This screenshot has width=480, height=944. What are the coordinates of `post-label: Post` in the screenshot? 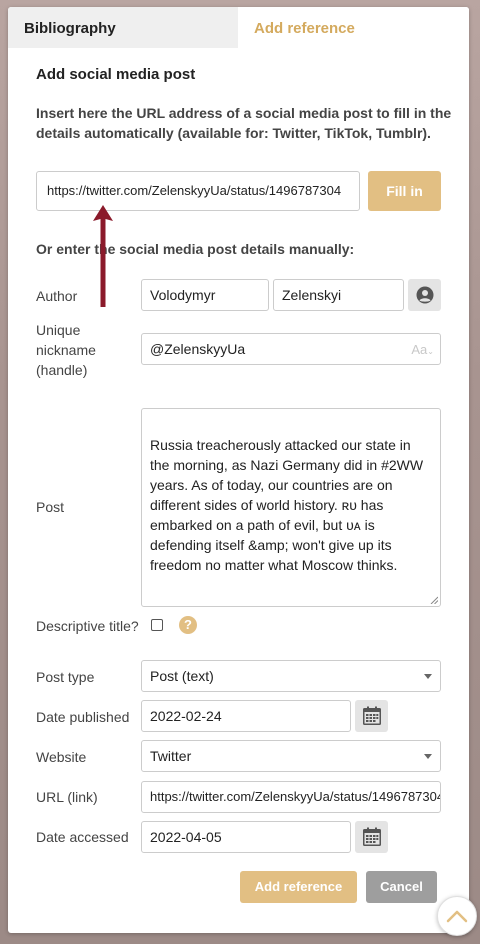 It's located at (50, 507).